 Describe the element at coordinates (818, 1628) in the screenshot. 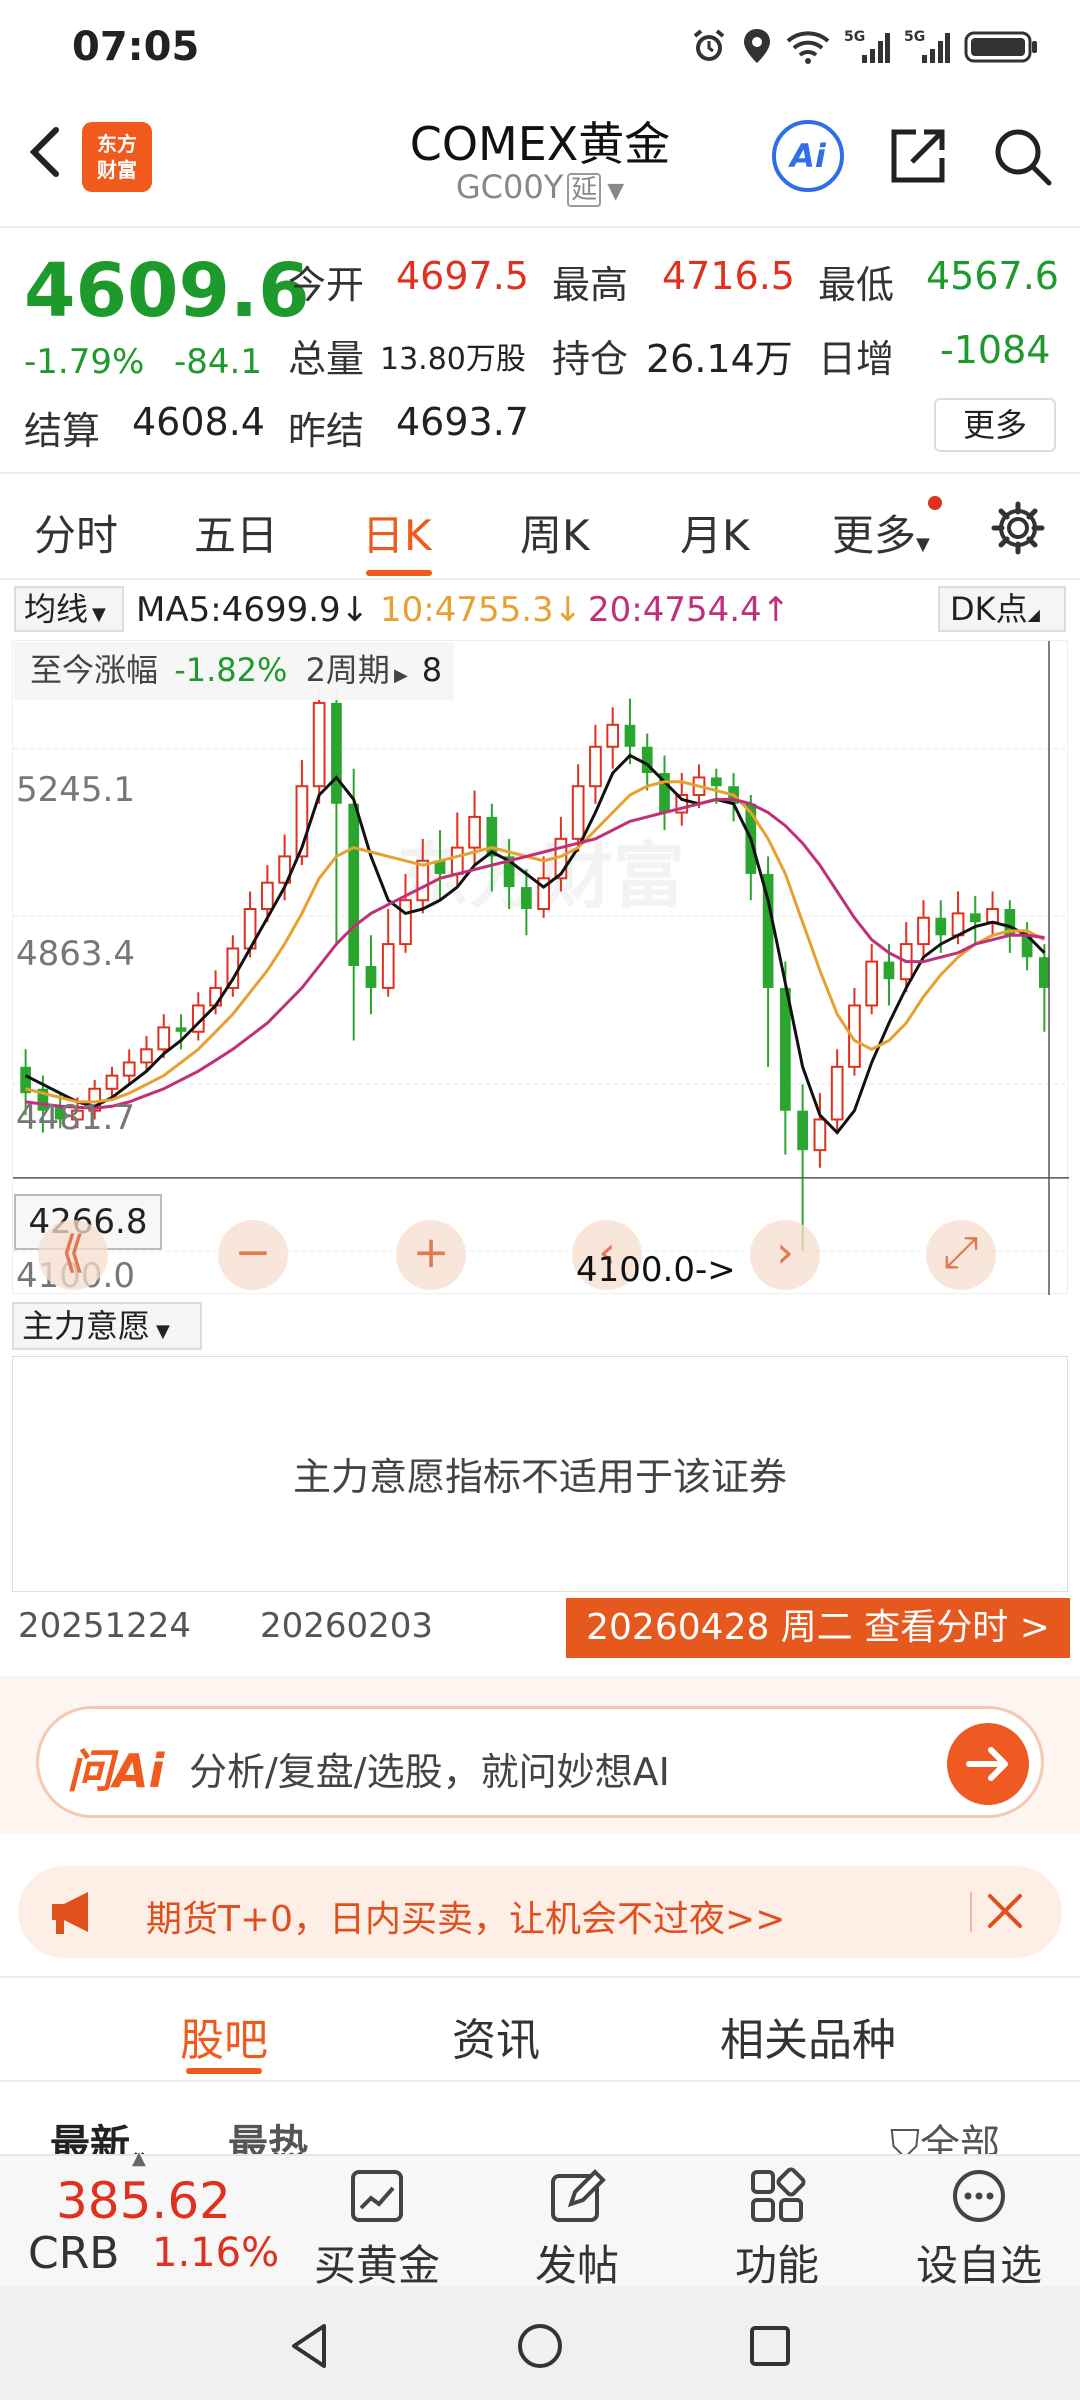

I see `view-intraday-button: 20260428 周二 查看分时 >` at that location.